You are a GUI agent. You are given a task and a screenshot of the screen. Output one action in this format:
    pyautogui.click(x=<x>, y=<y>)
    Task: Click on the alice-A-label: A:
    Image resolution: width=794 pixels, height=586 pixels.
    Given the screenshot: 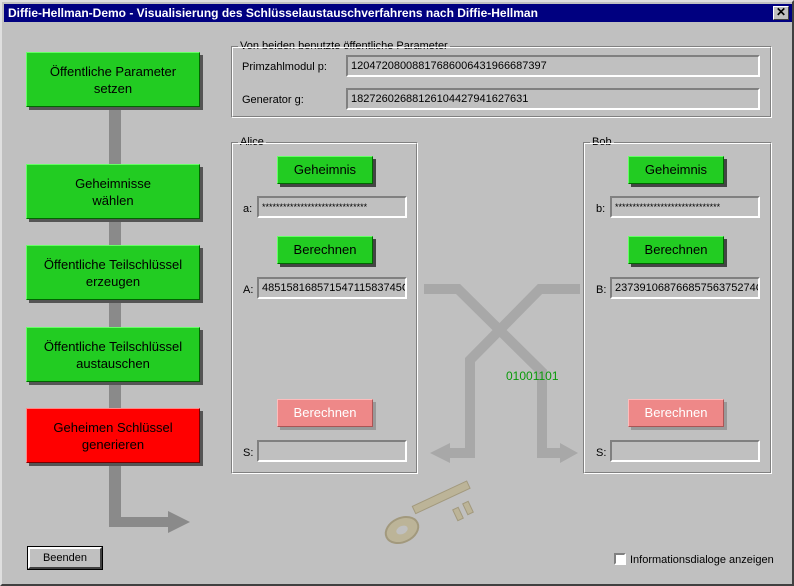 What is the action you would take?
    pyautogui.click(x=248, y=290)
    